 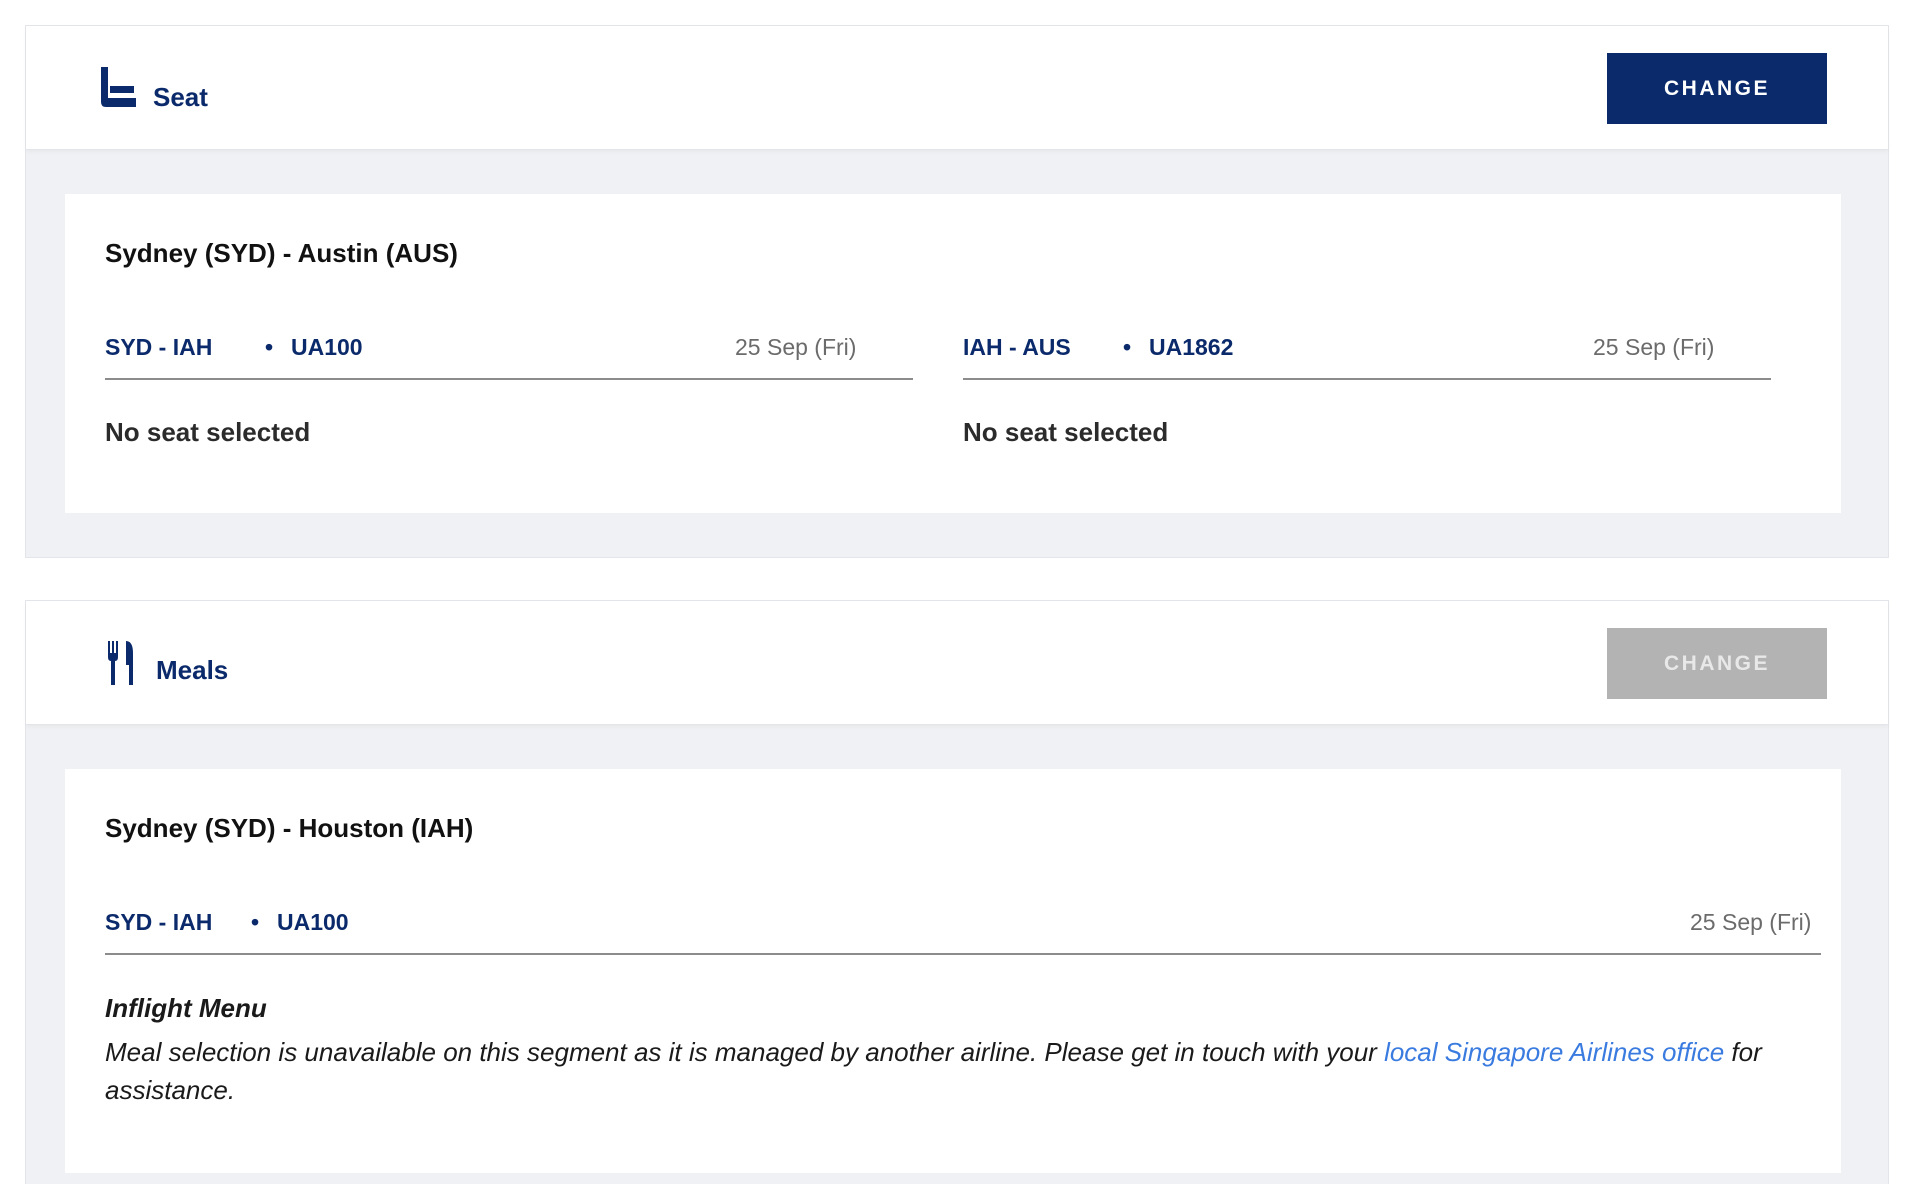 What do you see at coordinates (192, 670) in the screenshot?
I see `section-title: Meals` at bounding box center [192, 670].